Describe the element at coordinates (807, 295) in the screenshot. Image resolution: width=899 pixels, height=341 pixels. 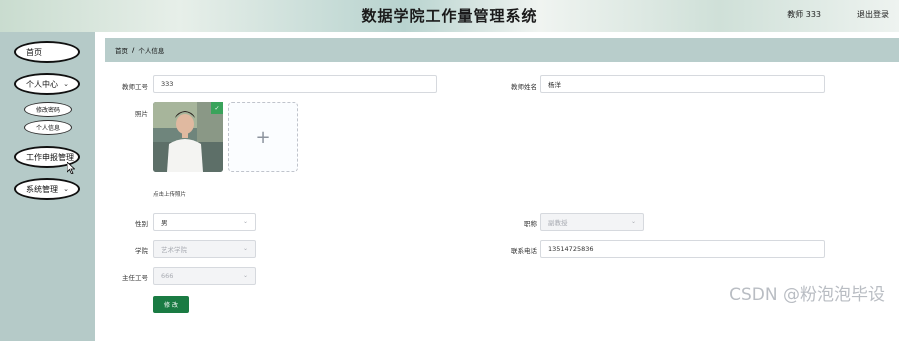
I see `watermark: CSDN @粉泡泡毕设` at that location.